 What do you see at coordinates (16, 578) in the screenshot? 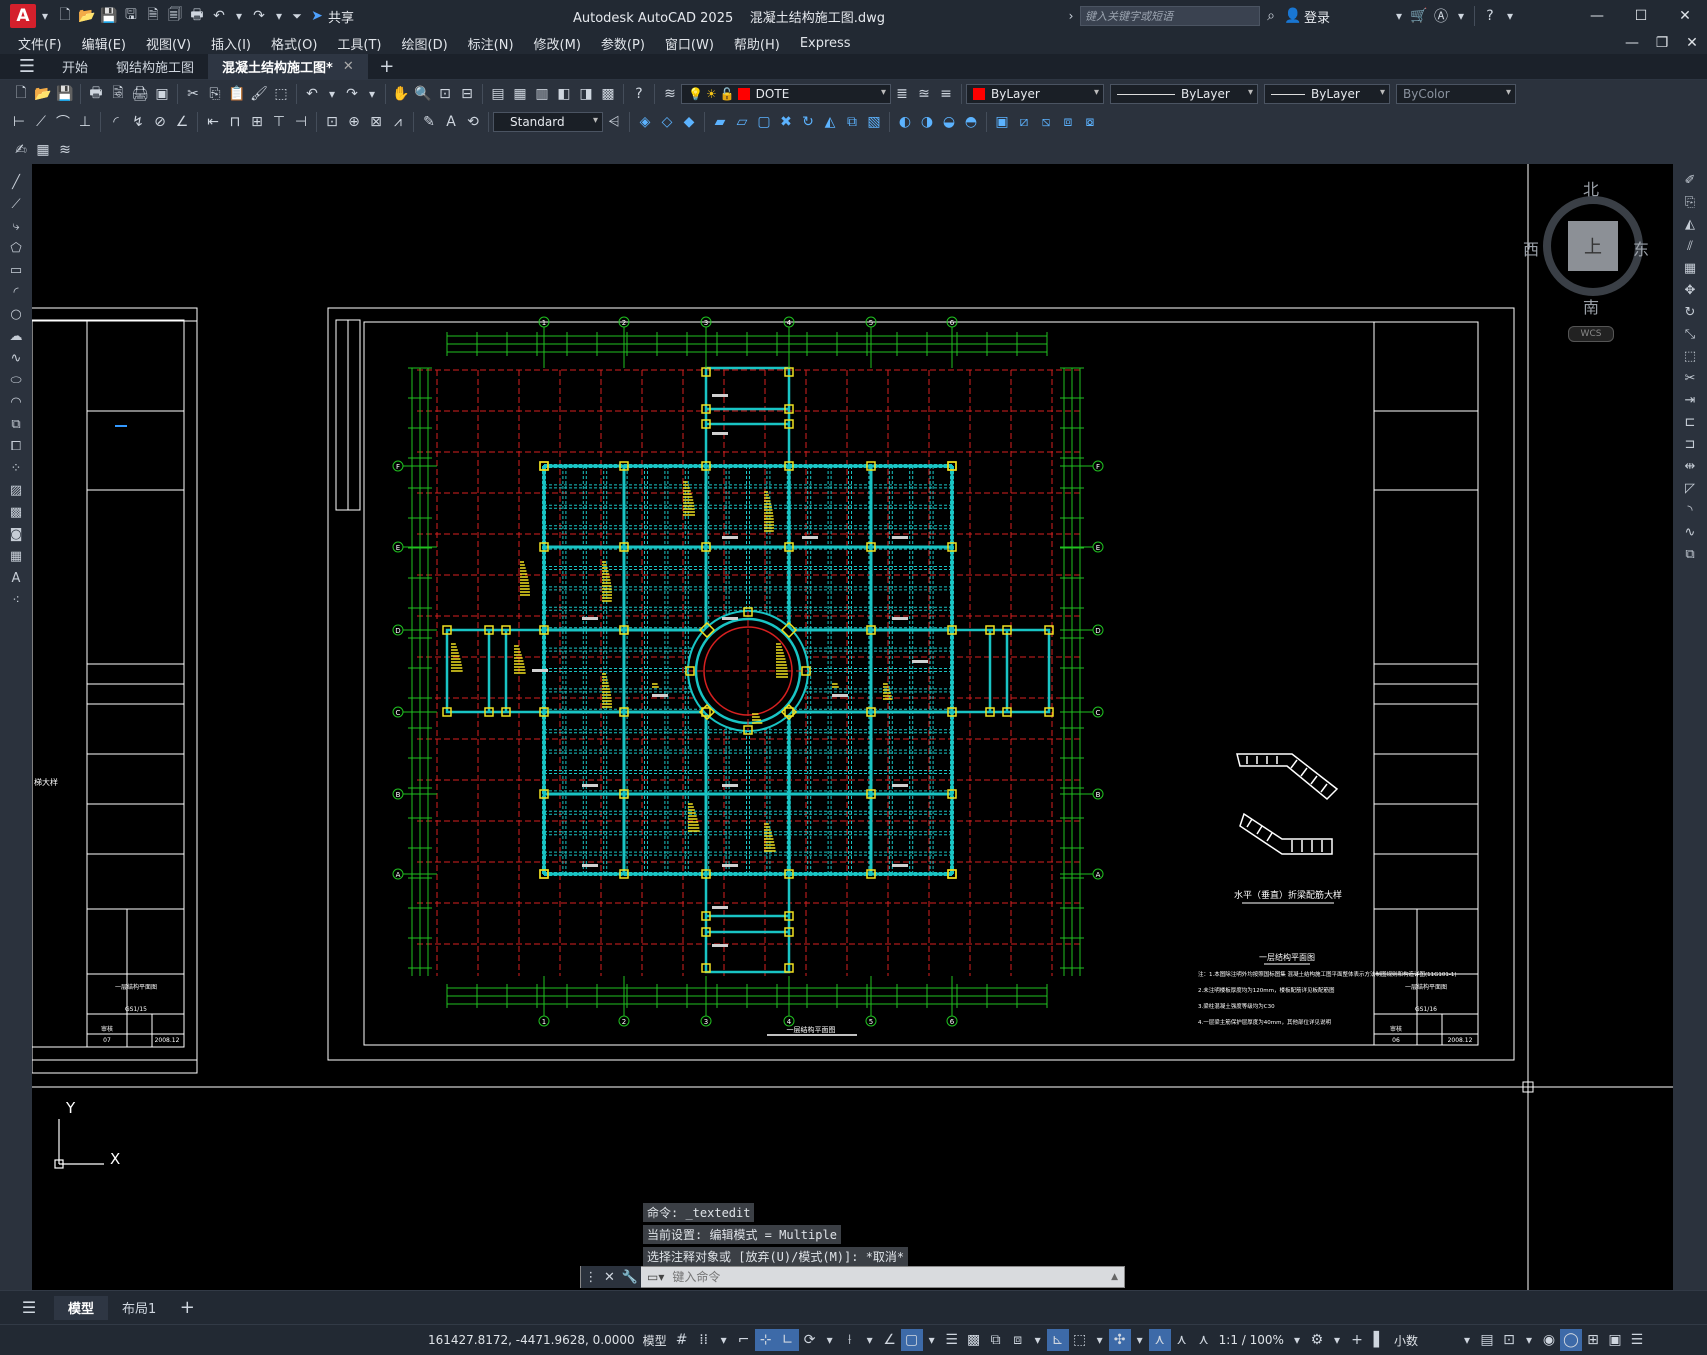
I see `mtext-icon: A` at bounding box center [16, 578].